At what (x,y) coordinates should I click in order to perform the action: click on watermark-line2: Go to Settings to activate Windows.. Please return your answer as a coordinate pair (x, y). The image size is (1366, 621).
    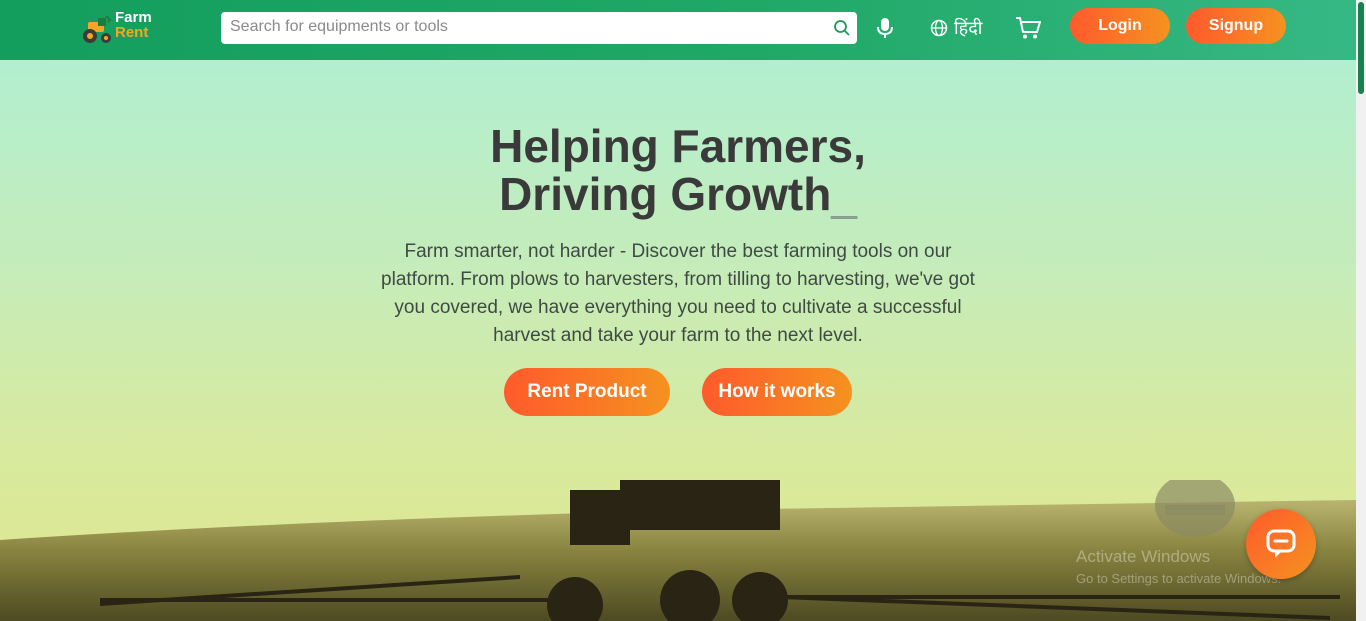
    Looking at the image, I should click on (1179, 578).